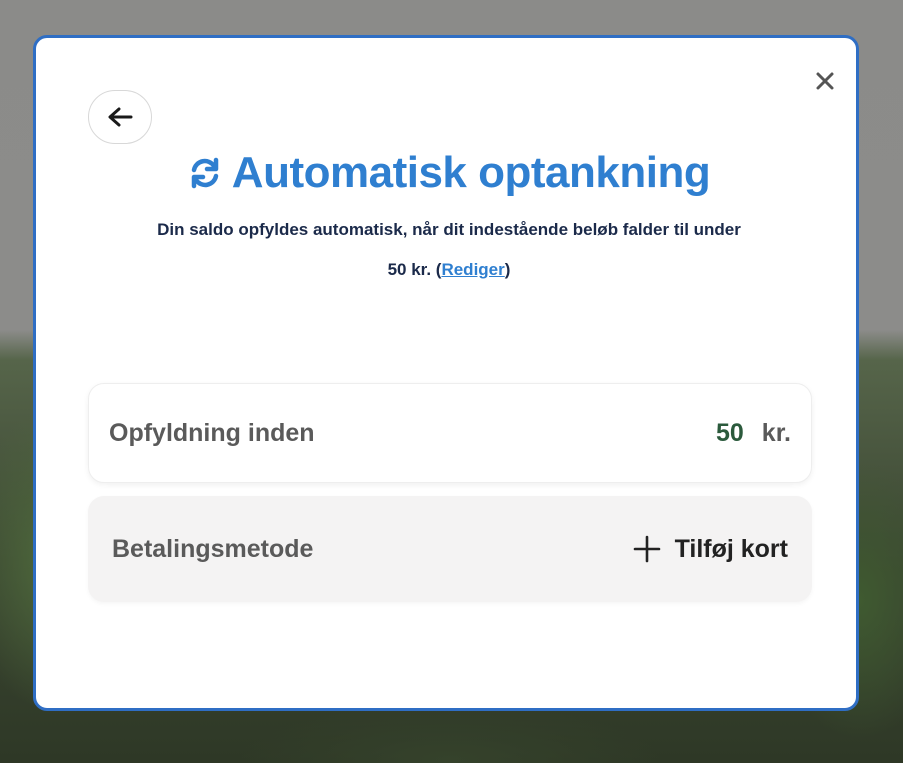 The image size is (903, 763). I want to click on close-icon, so click(825, 81).